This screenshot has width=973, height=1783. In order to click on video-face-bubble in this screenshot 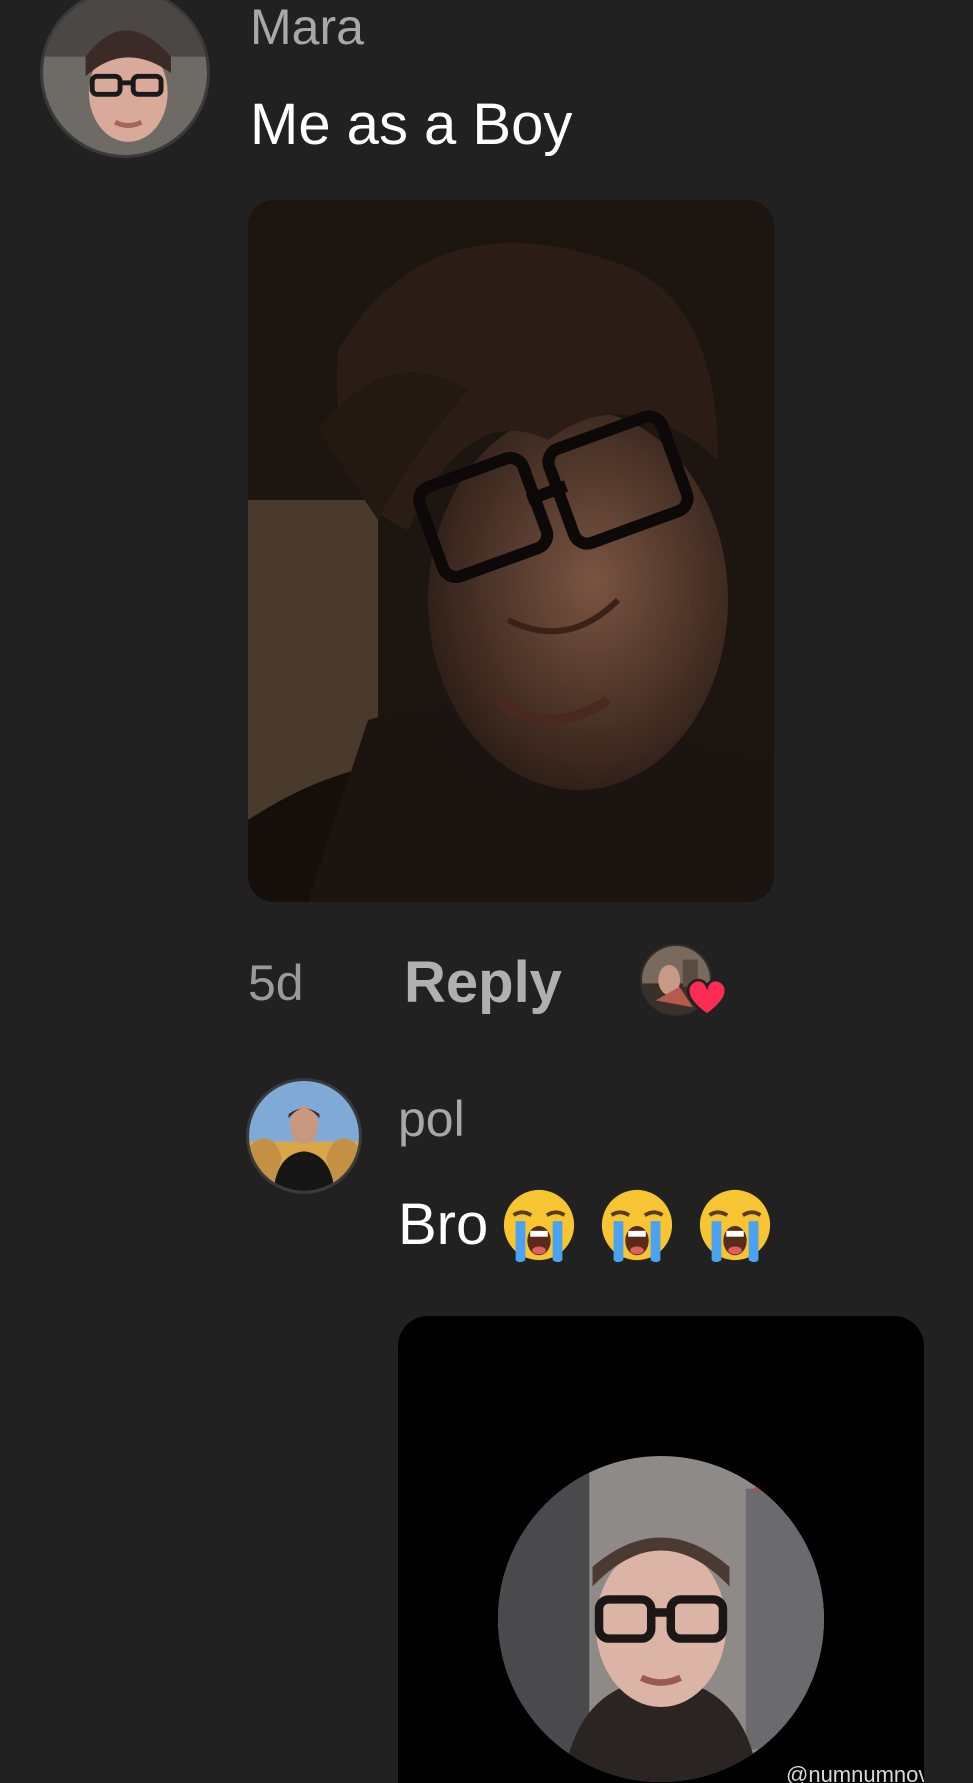, I will do `click(661, 1619)`.